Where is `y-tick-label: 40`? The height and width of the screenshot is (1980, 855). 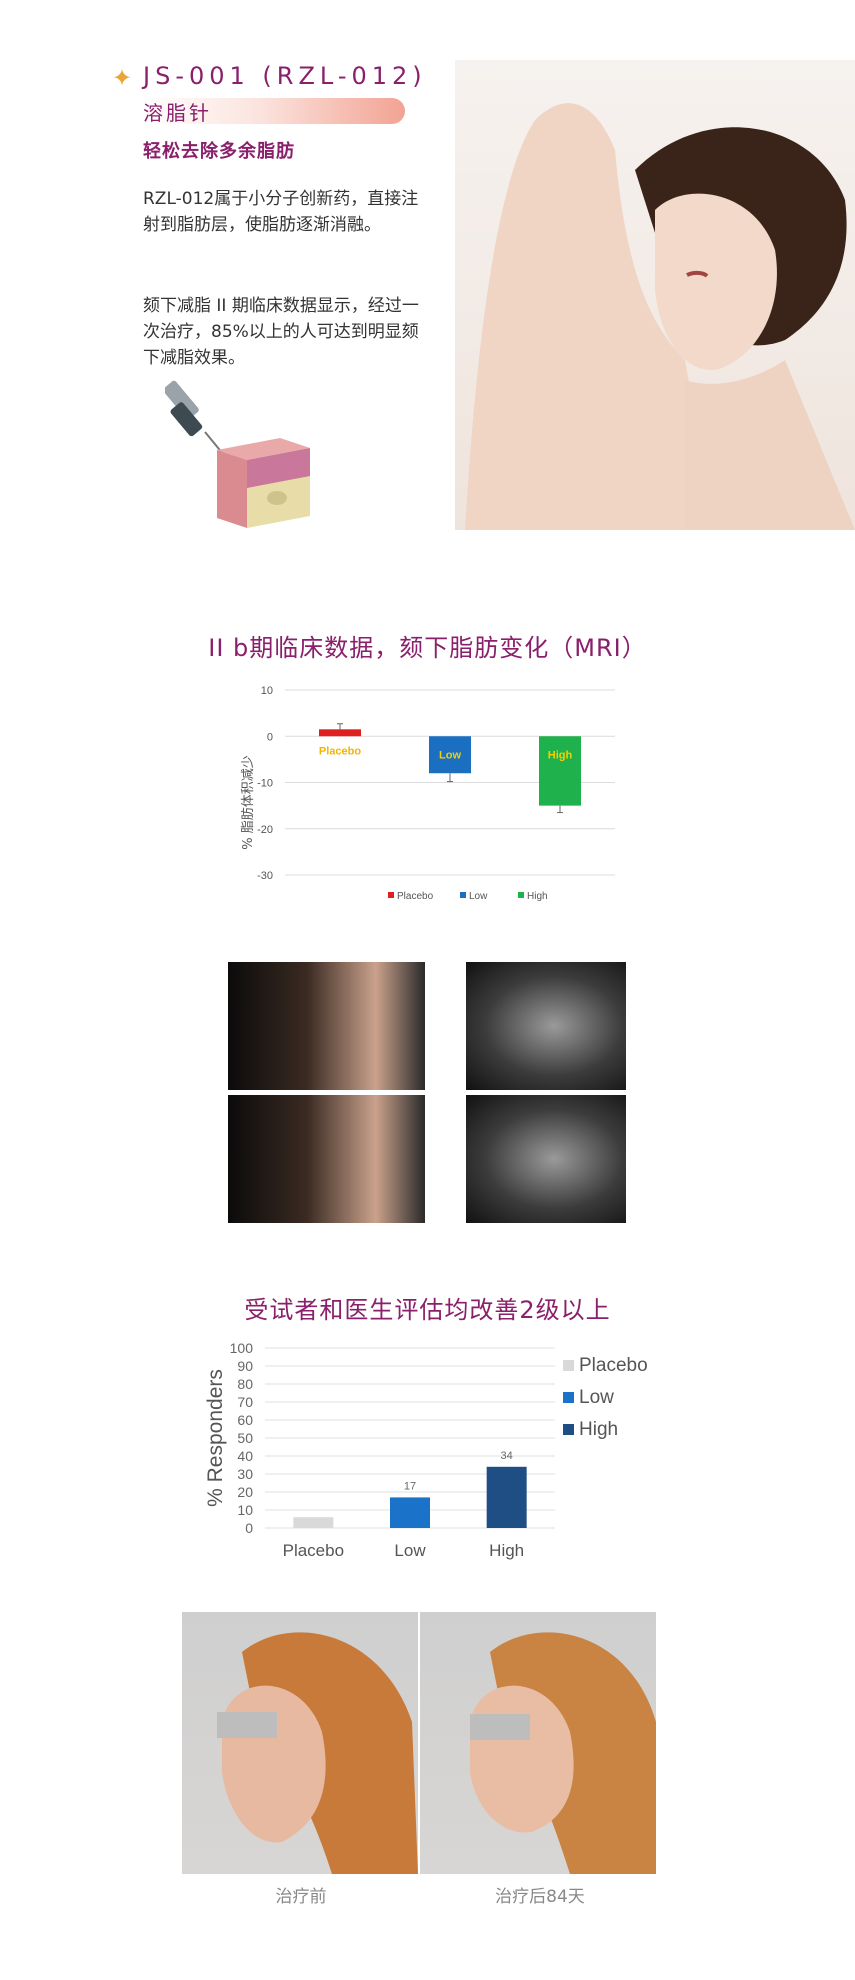 y-tick-label: 40 is located at coordinates (245, 1456).